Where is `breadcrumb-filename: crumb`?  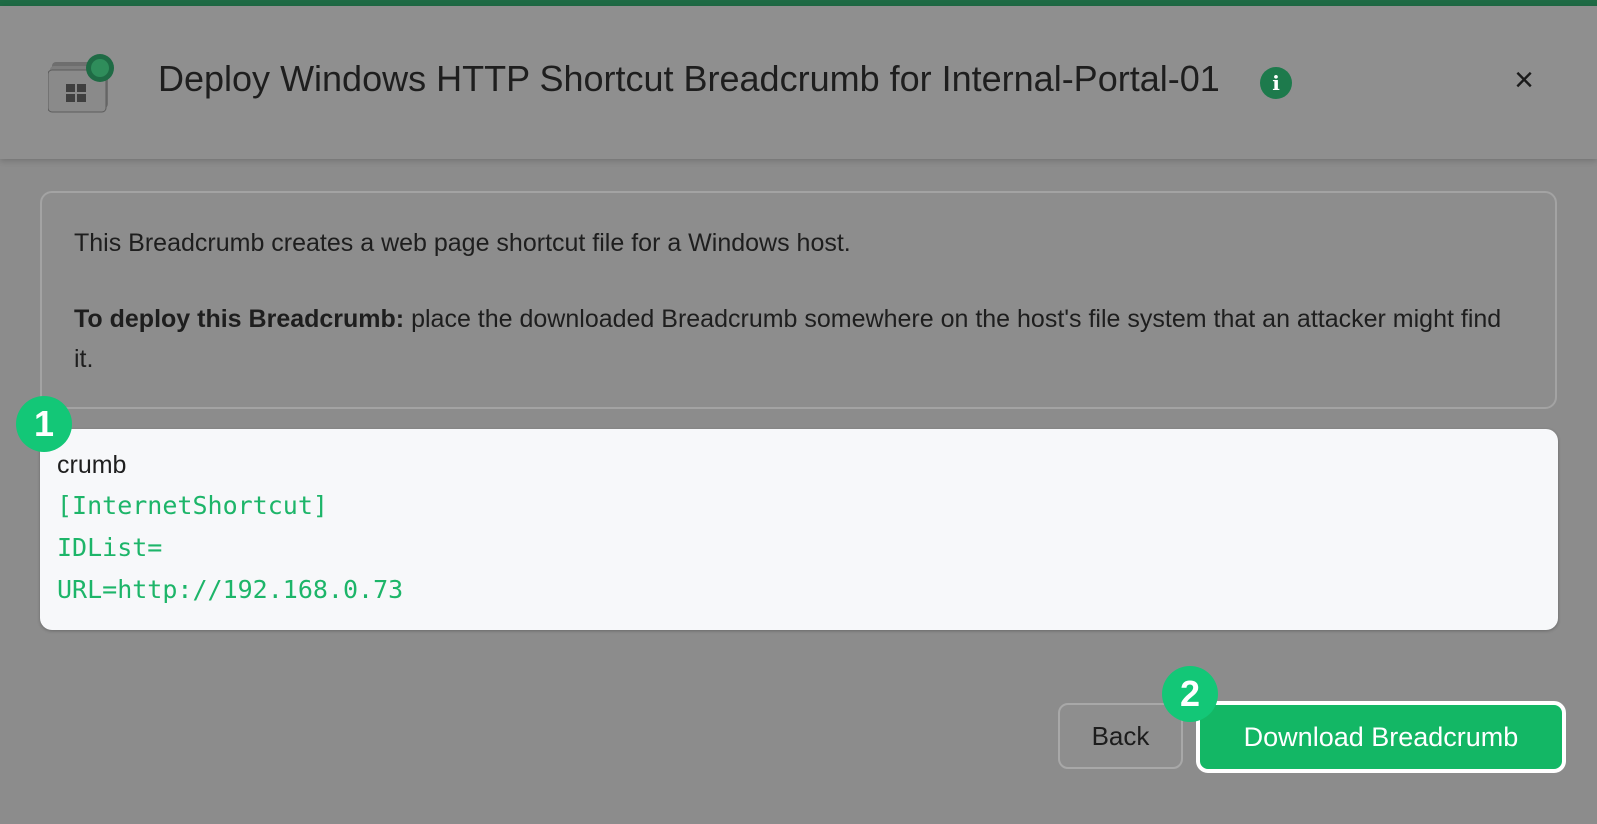
breadcrumb-filename: crumb is located at coordinates (92, 465).